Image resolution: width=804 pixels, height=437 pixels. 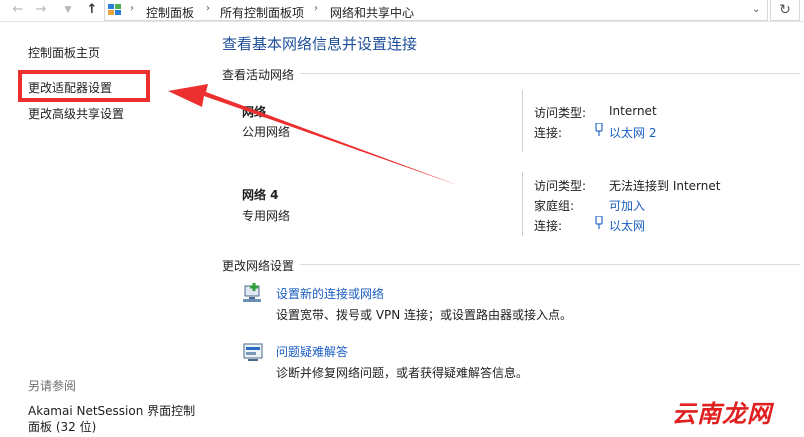 I want to click on section-heading-active-networks: 查看活动网络, so click(x=261, y=74).